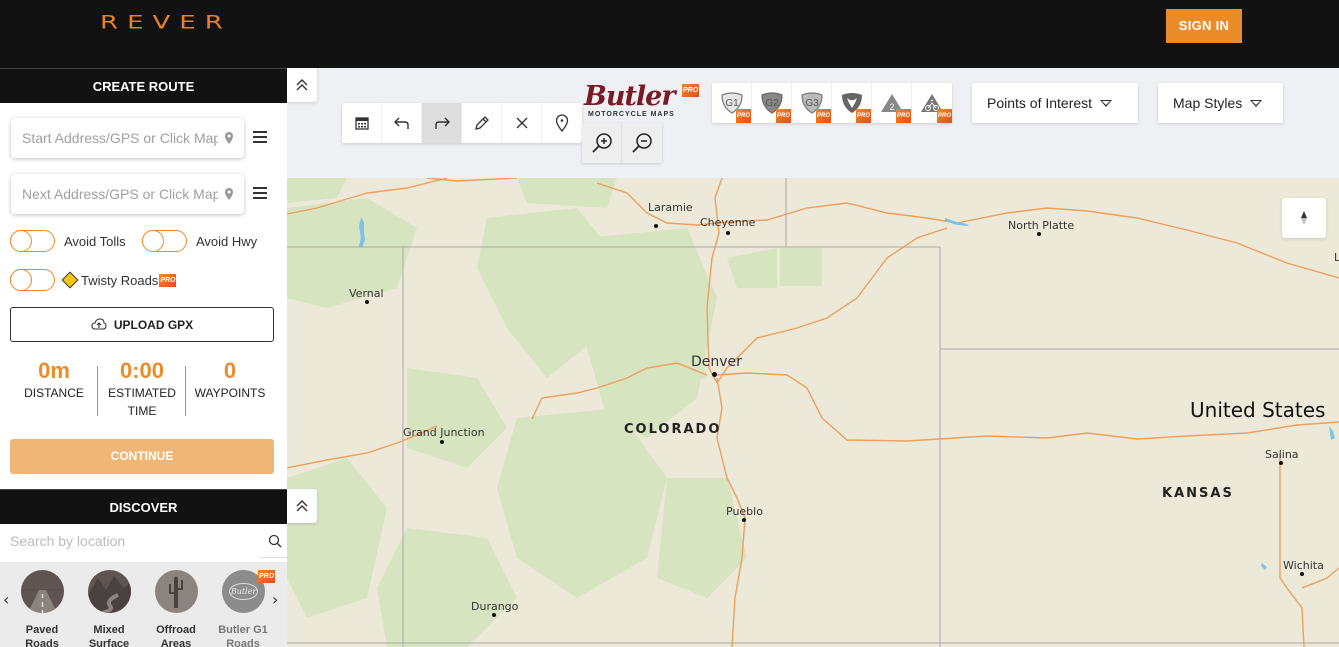 The image size is (1339, 647). What do you see at coordinates (366, 293) in the screenshot?
I see `city-label: Vernal` at bounding box center [366, 293].